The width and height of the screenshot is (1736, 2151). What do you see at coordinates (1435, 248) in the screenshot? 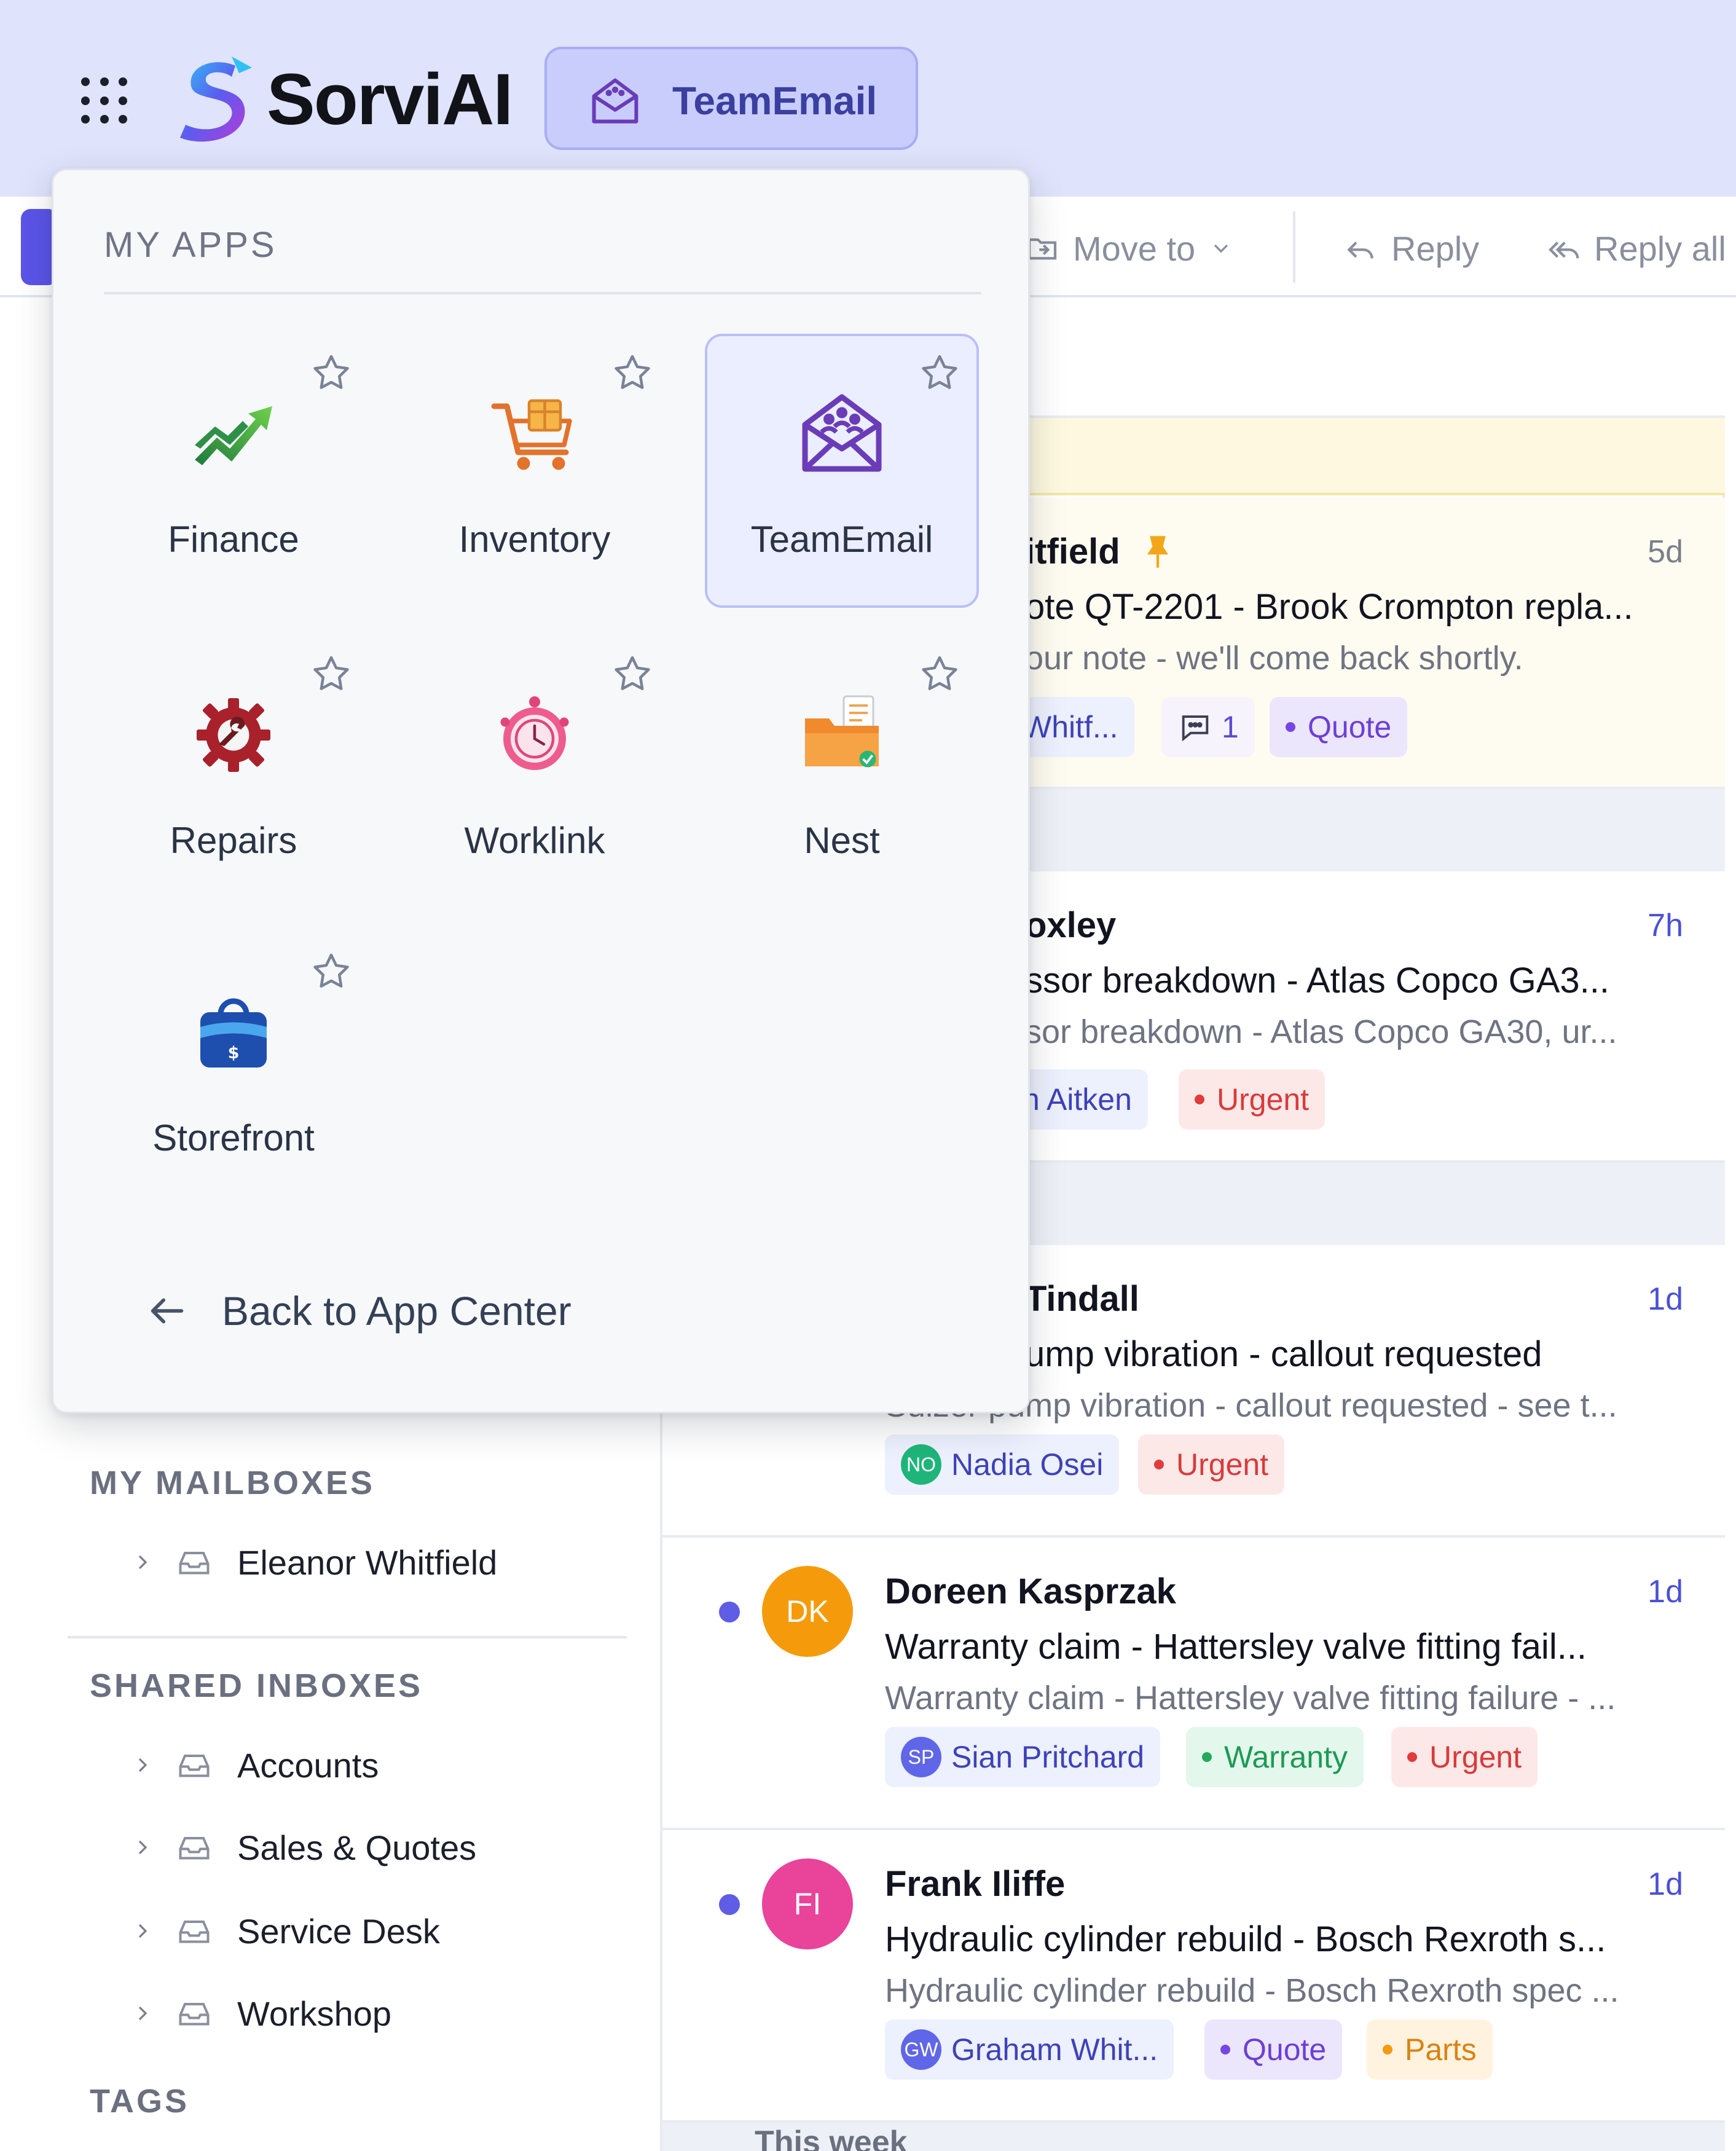
I see `reply-label: Reply` at bounding box center [1435, 248].